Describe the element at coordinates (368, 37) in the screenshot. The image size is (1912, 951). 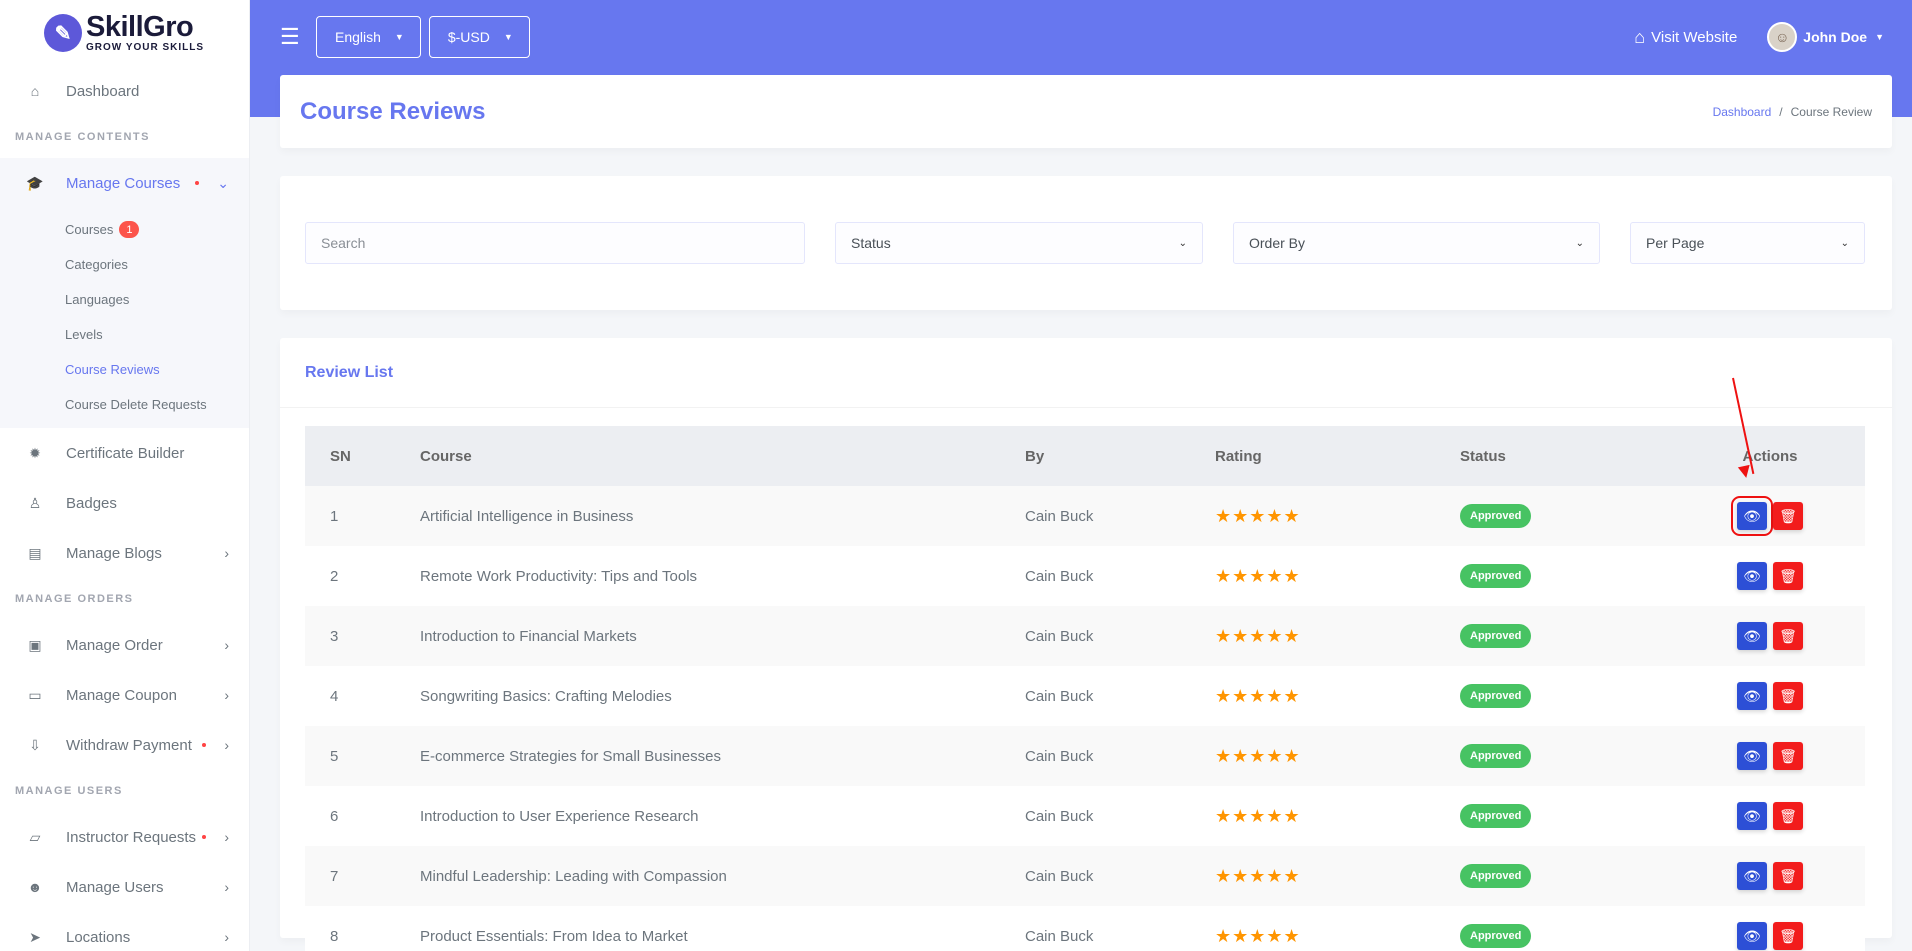
I see `language-dropdown: English ▼` at that location.